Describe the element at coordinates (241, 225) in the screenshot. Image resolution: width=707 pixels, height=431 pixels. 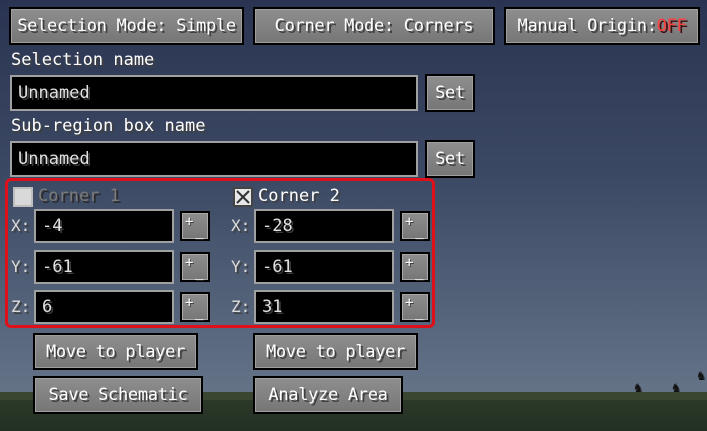
I see `corner2-x-label: X:` at that location.